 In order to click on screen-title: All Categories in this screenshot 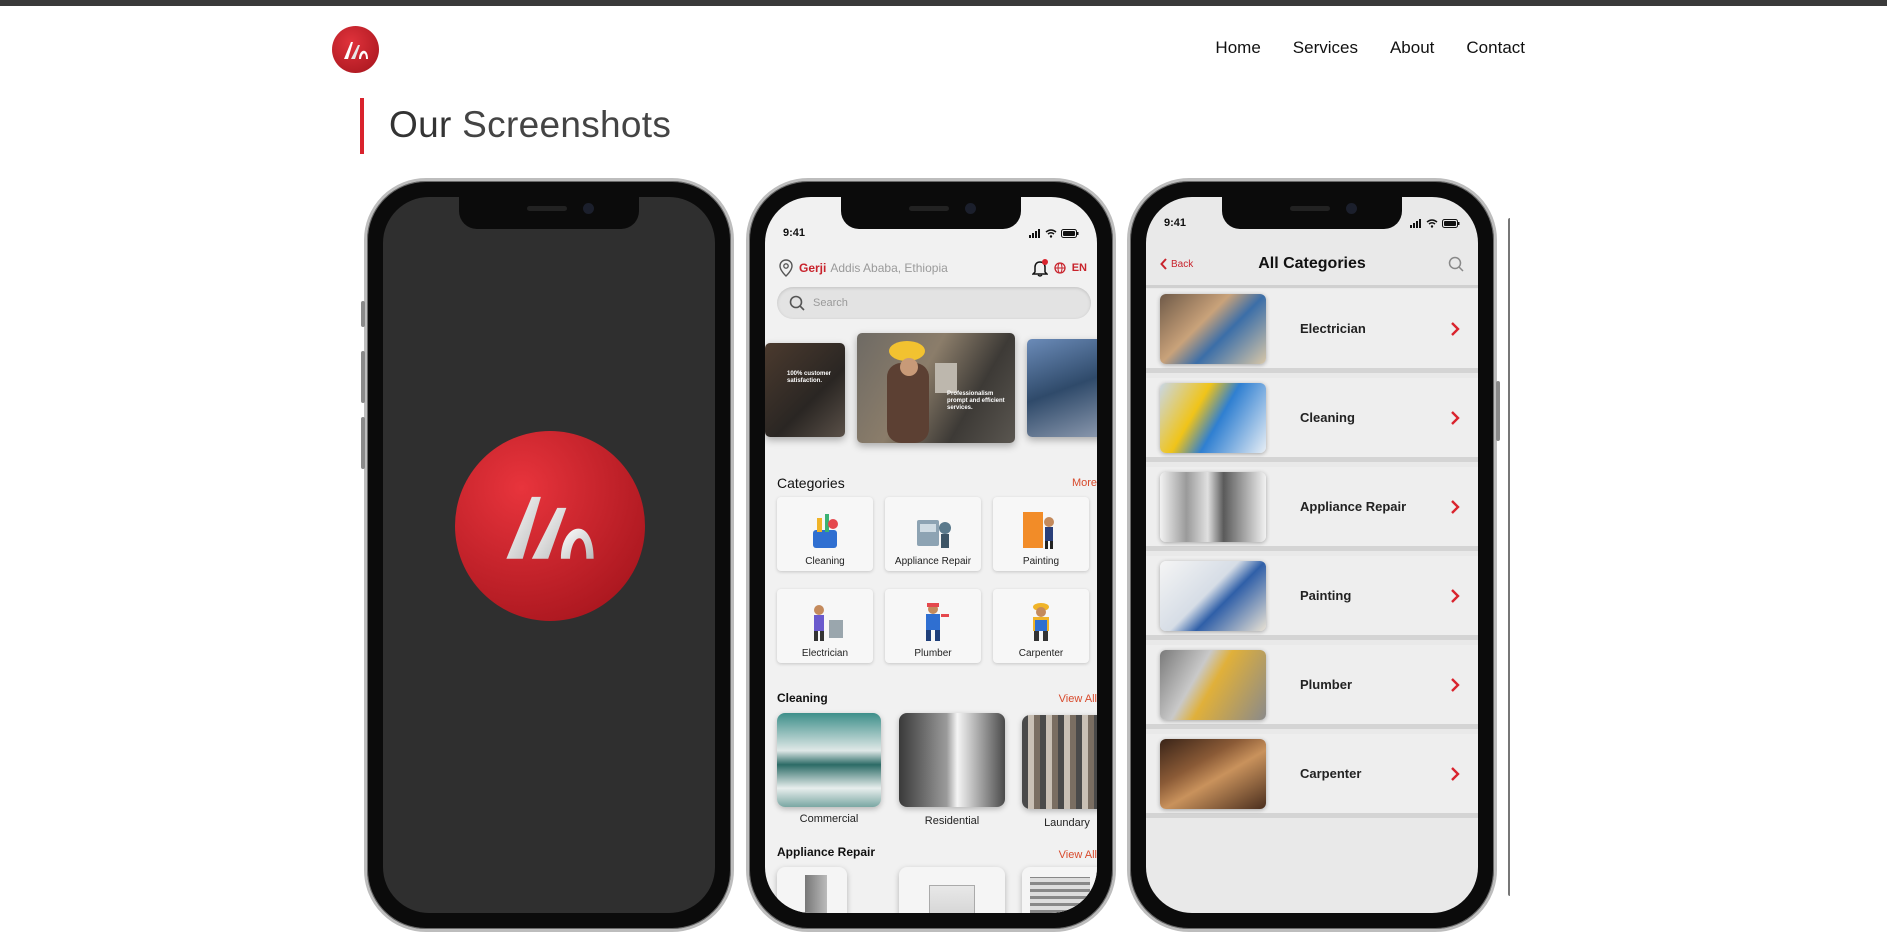, I will do `click(1312, 263)`.